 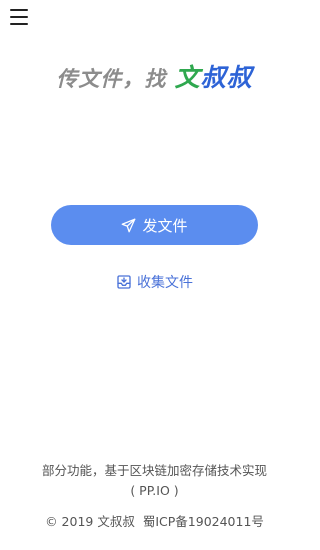 I want to click on copyright-text: © 2019 文叔叔, so click(x=90, y=521).